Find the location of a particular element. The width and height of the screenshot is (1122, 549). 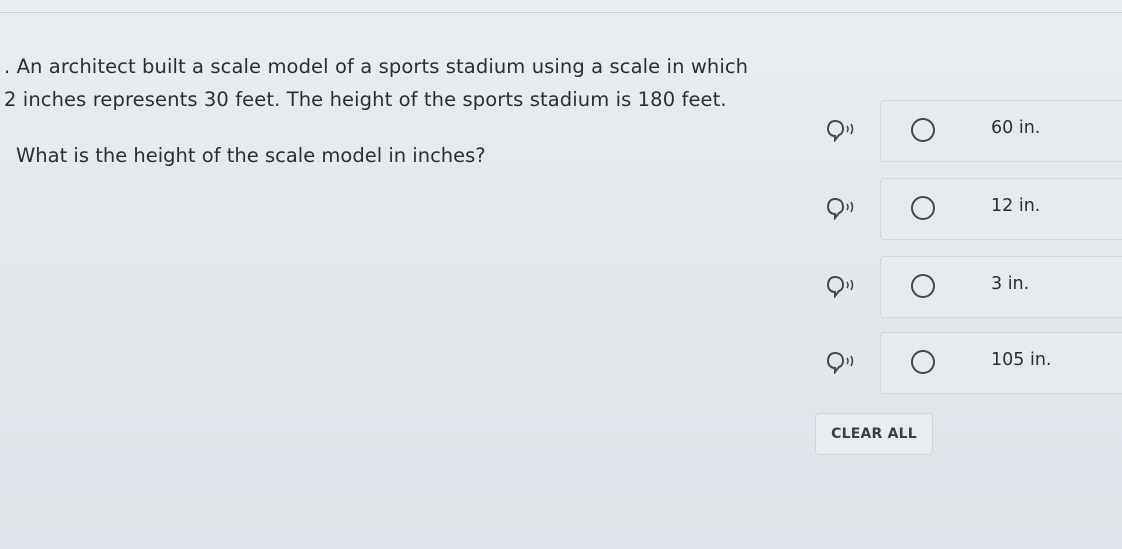

answer-choice-2: 12 in. is located at coordinates (1001, 209).